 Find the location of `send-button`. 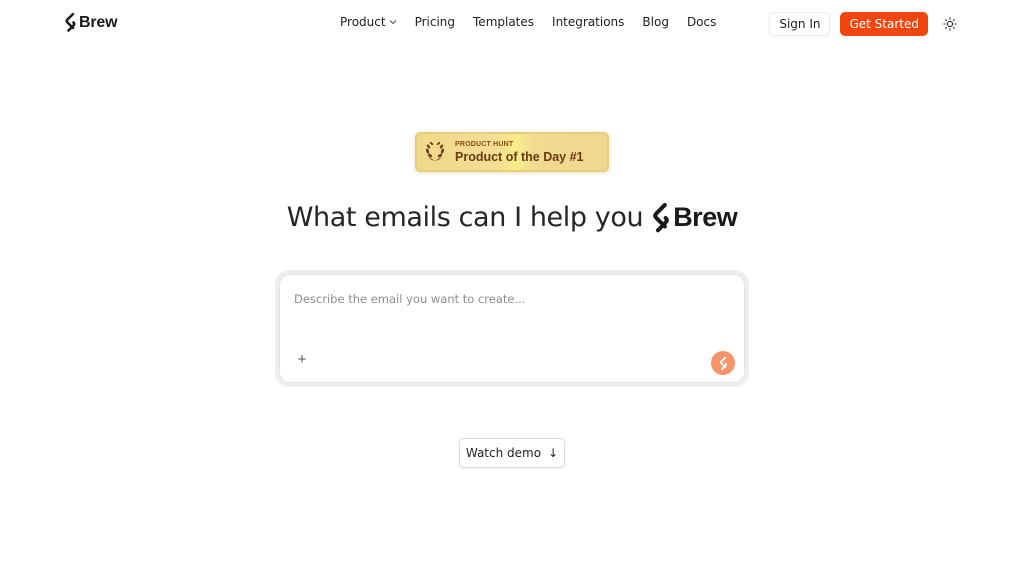

send-button is located at coordinates (723, 363).